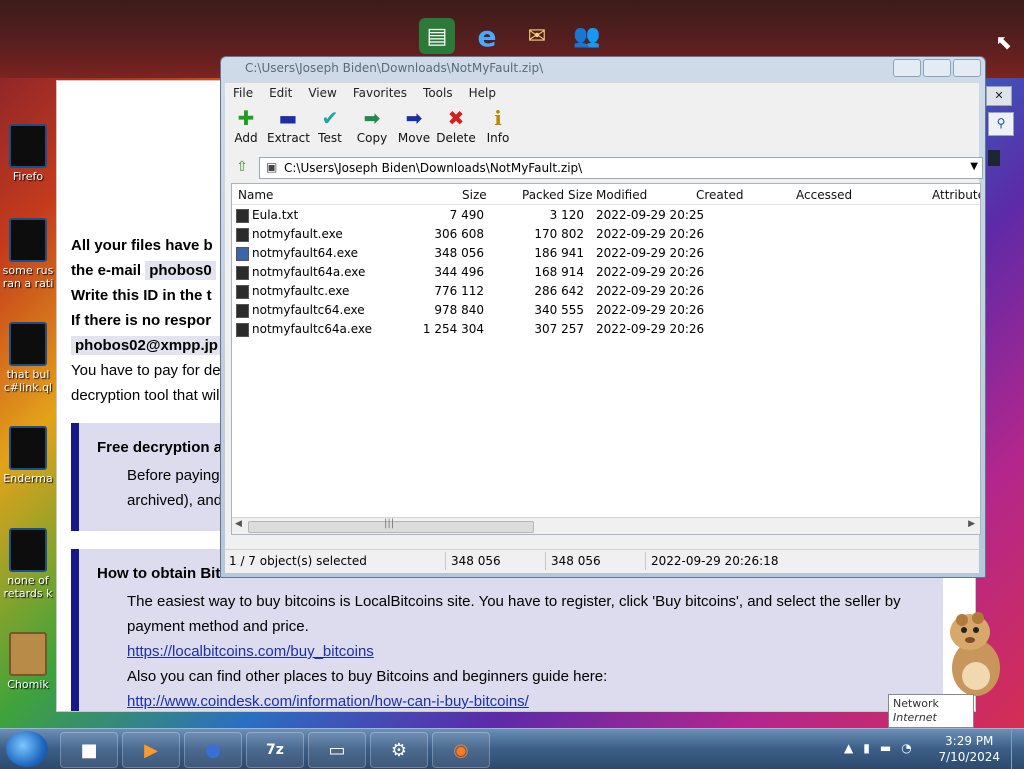 Image resolution: width=1024 pixels, height=769 pixels. I want to click on file-packed: 3 120, so click(566, 215).